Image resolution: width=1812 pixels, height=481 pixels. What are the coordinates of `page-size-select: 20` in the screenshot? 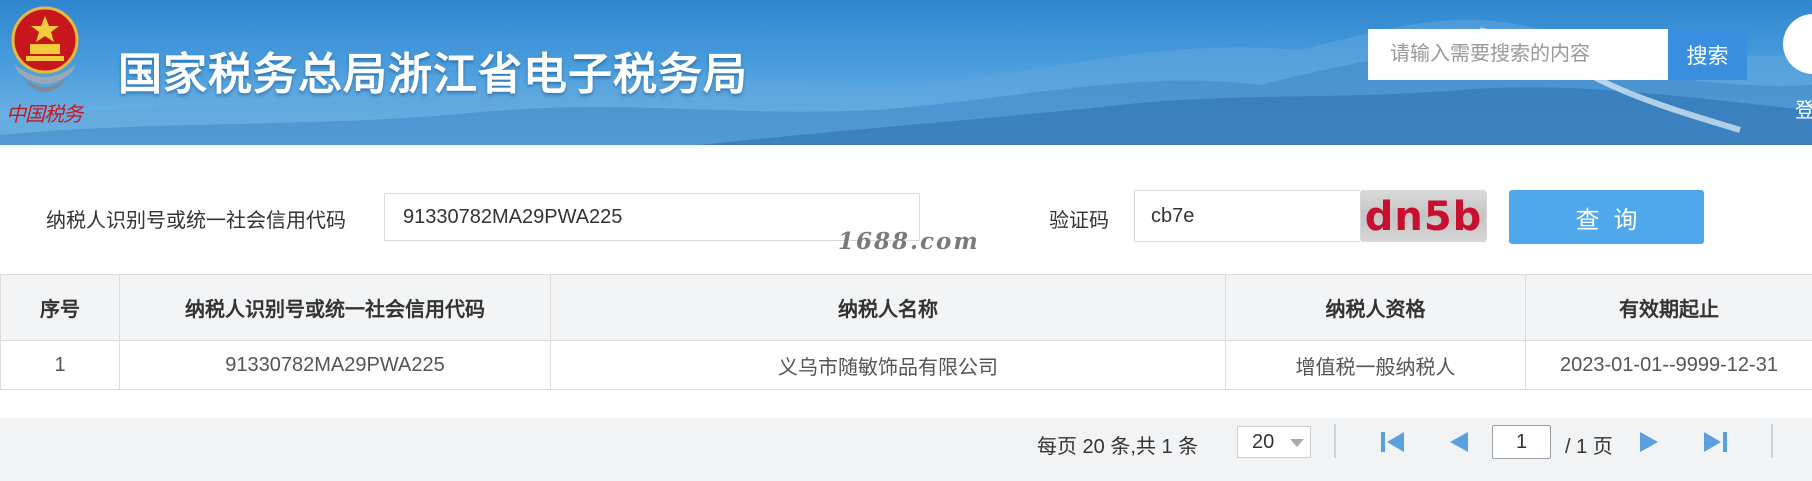 It's located at (1274, 442).